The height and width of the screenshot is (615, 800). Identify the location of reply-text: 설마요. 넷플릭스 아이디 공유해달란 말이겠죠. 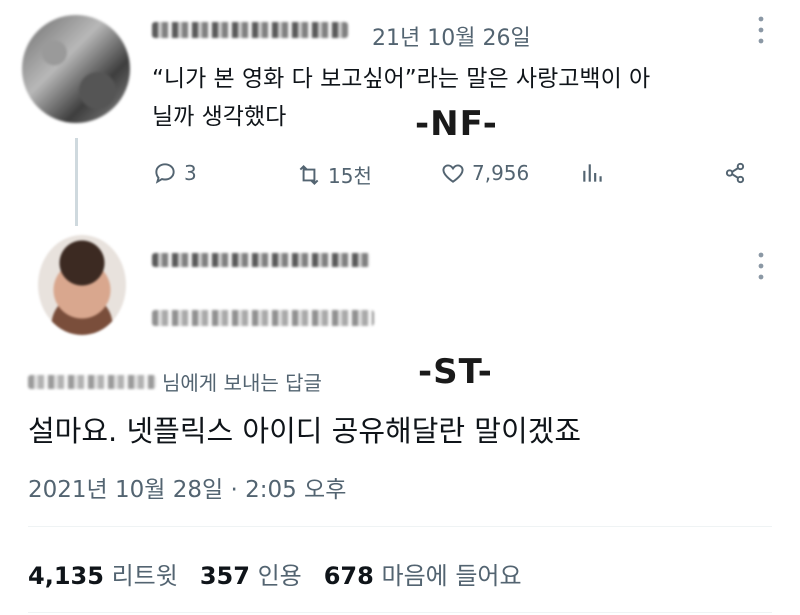
(305, 431).